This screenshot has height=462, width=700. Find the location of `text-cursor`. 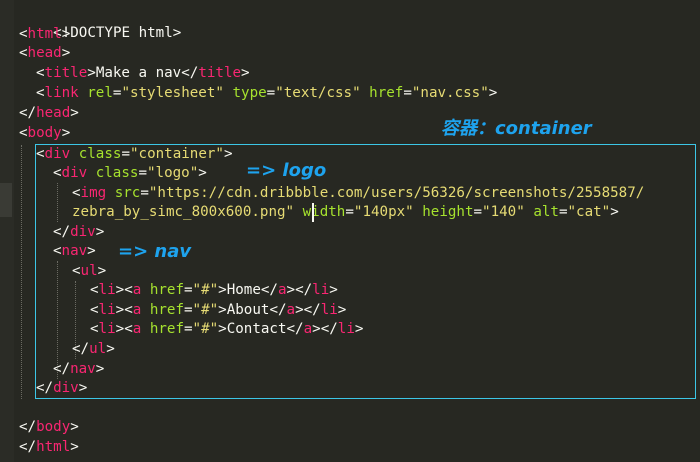

text-cursor is located at coordinates (313, 212).